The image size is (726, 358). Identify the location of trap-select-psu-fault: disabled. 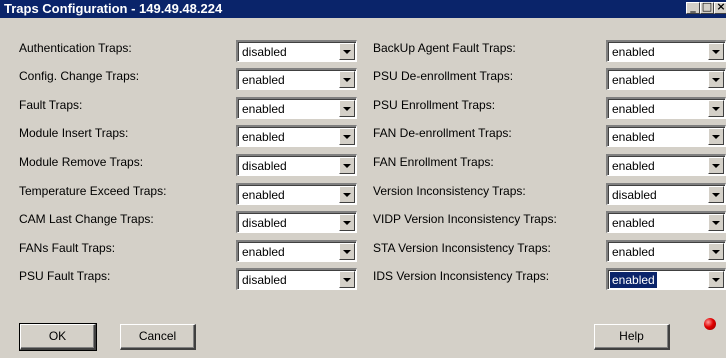
(296, 279).